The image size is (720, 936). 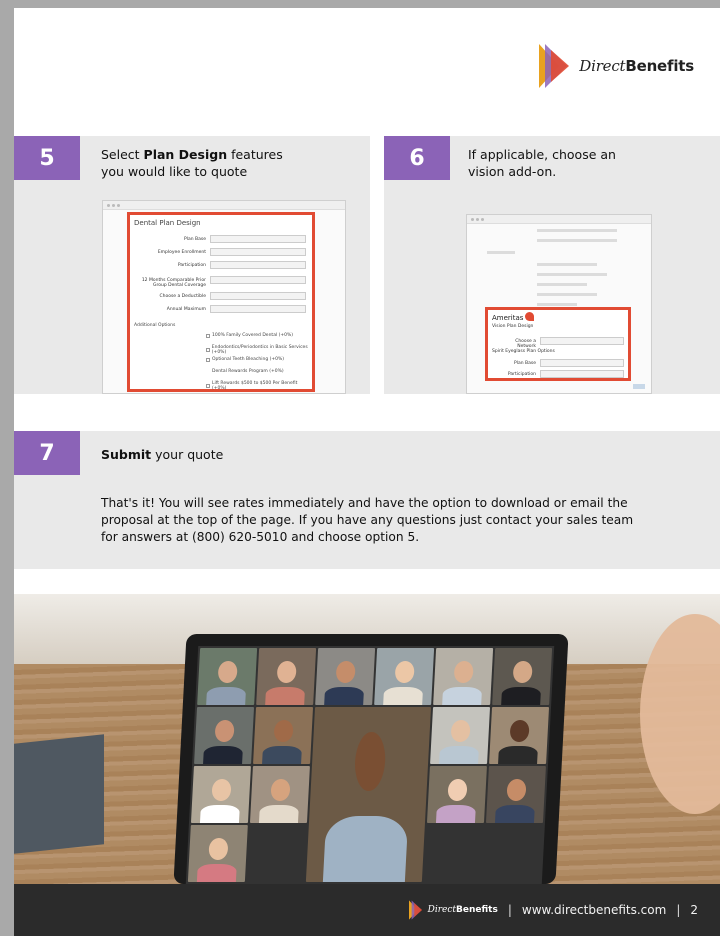 I want to click on footer-logo: DirectBenefits, so click(x=453, y=910).